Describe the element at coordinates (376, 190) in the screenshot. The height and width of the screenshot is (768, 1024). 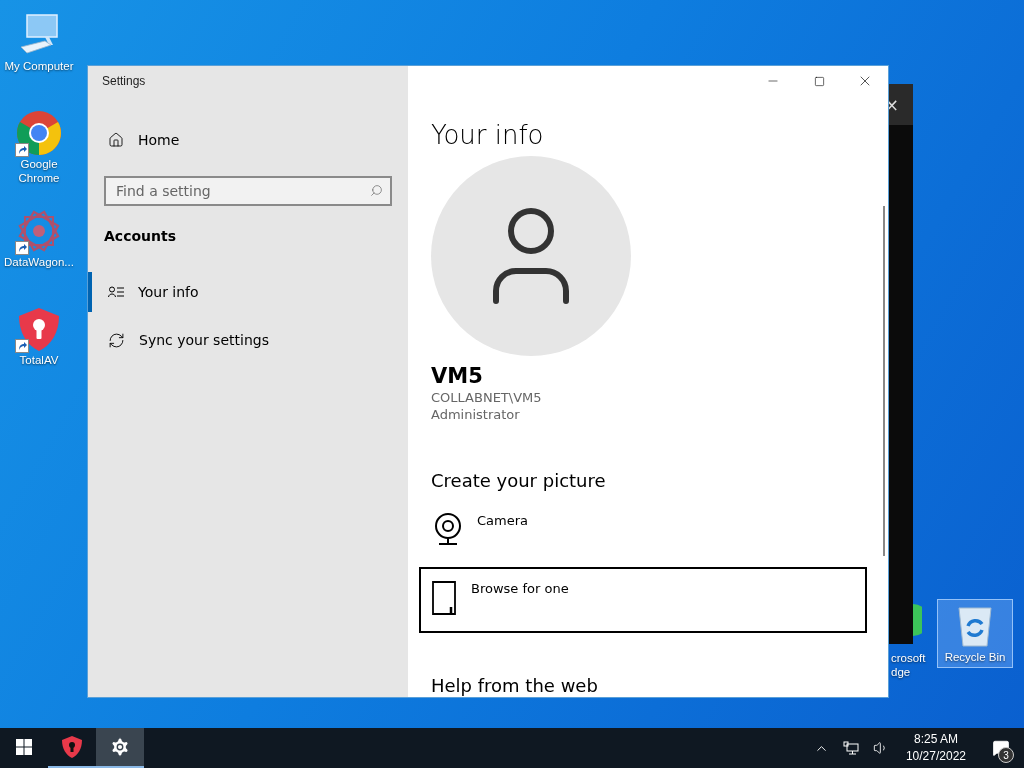
I see `search-icon` at that location.